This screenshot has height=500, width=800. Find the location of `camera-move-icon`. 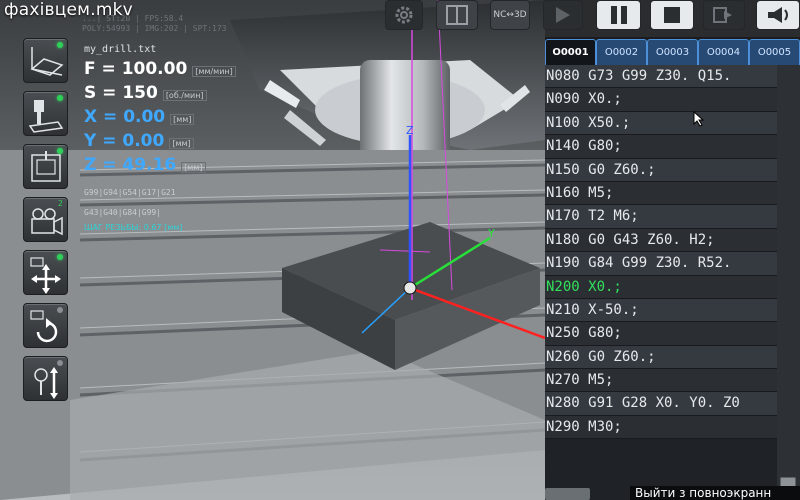

camera-move-icon is located at coordinates (45, 275).